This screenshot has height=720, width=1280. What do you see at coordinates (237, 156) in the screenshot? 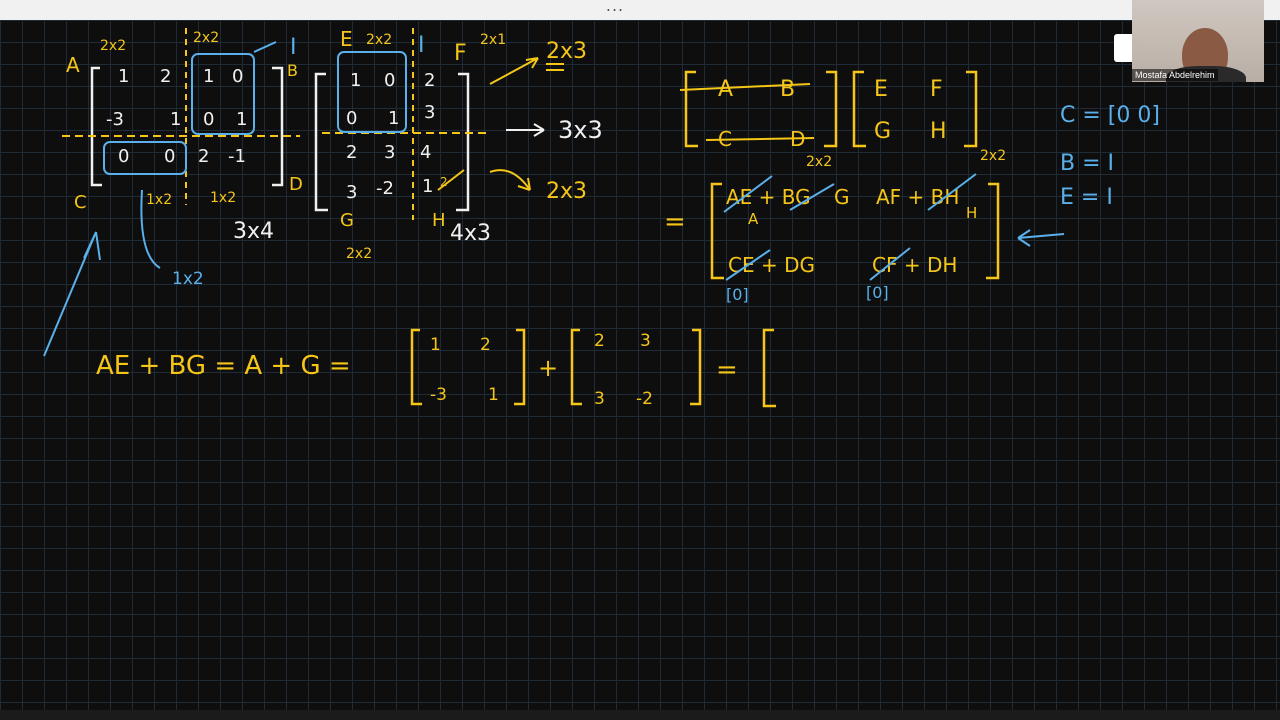
I see `m1-entry: -1` at bounding box center [237, 156].